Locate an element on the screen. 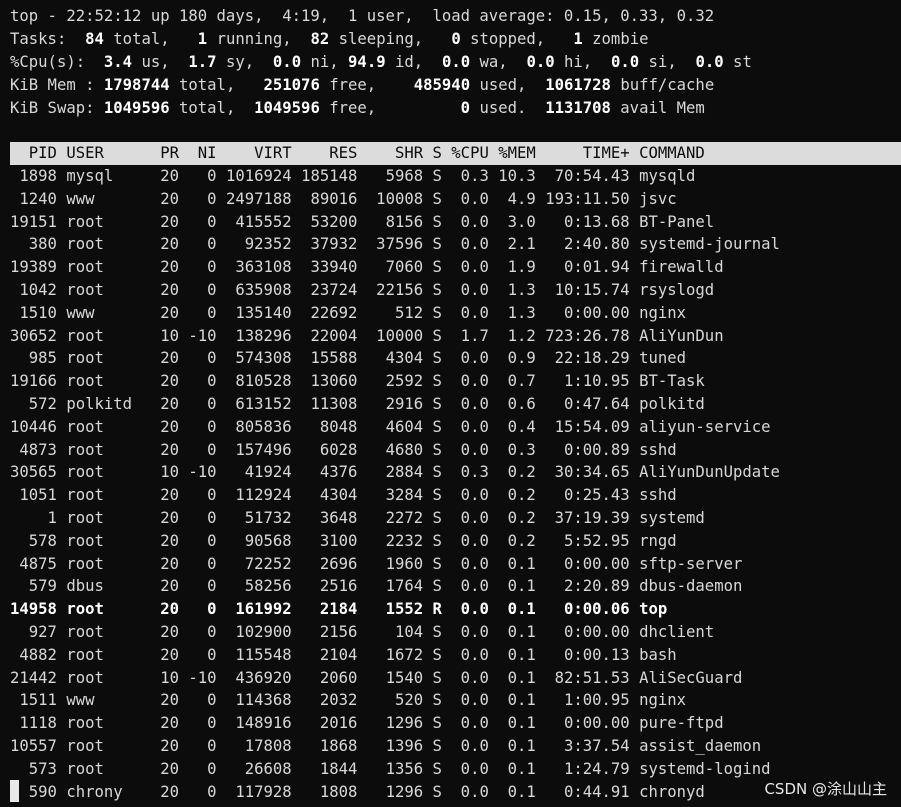  cell-shr: 1960 is located at coordinates (390, 563).